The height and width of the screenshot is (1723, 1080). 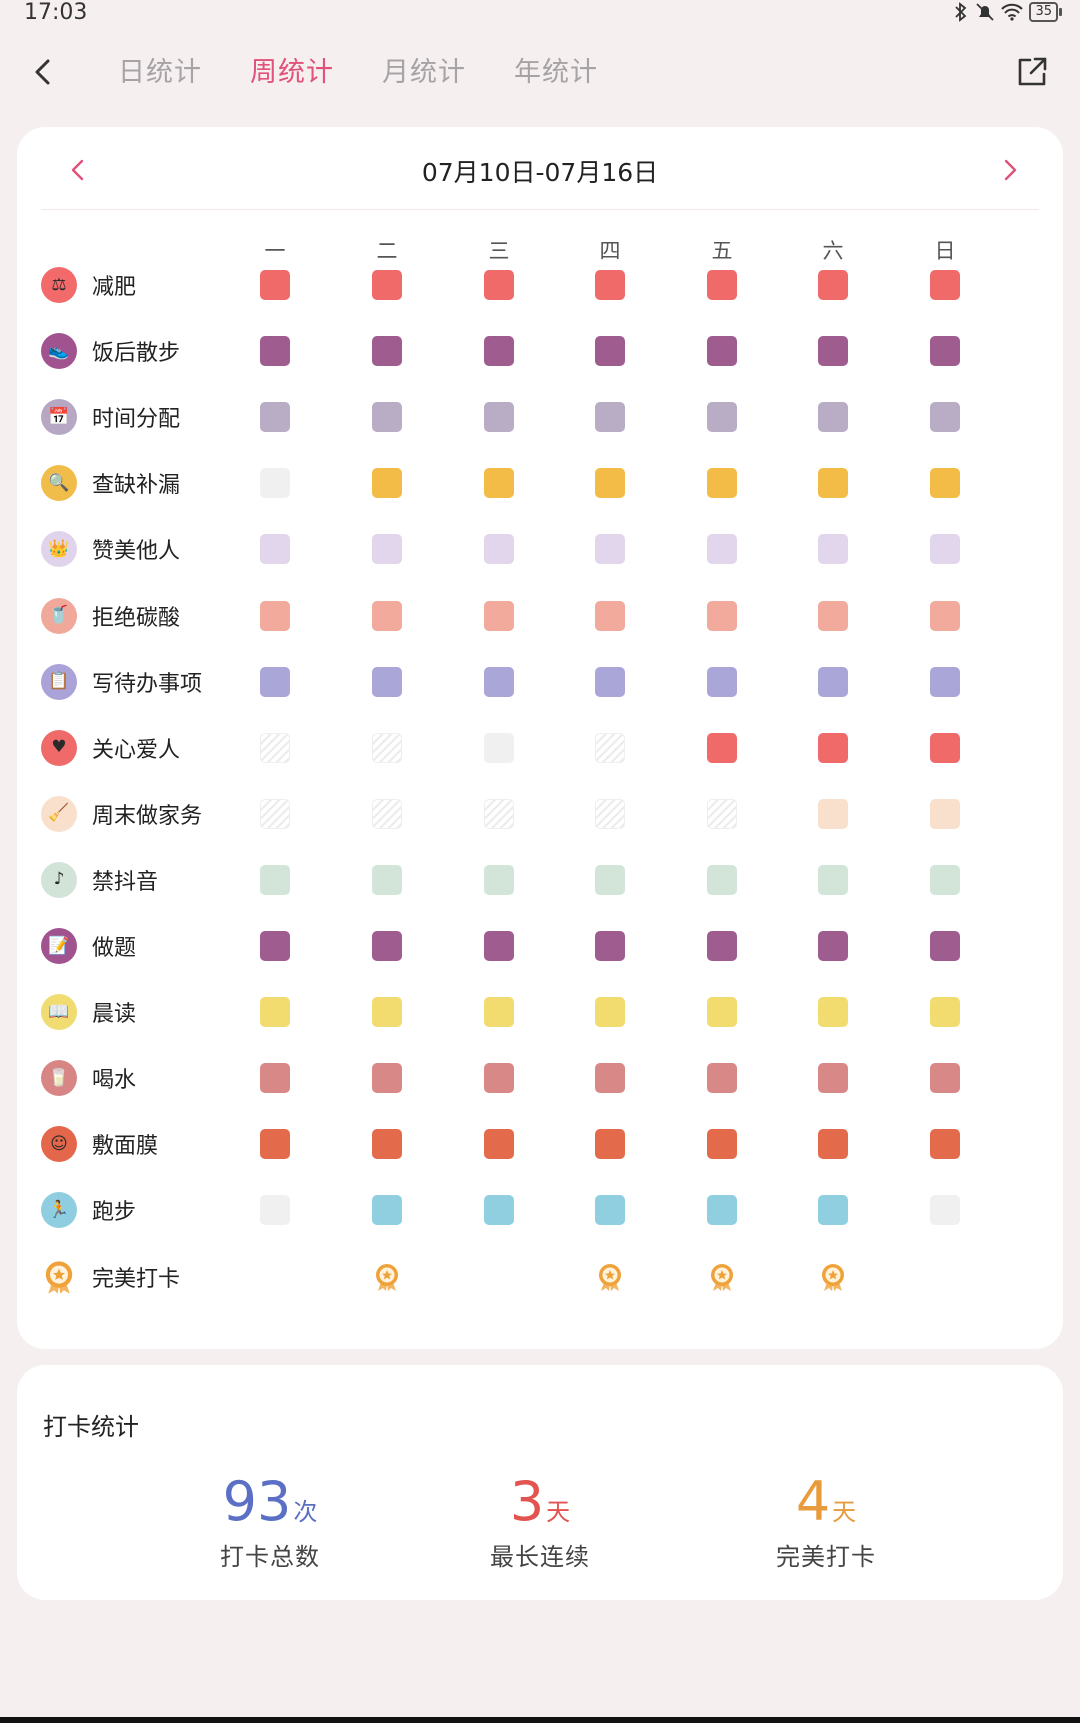 What do you see at coordinates (540, 549) in the screenshot?
I see `habit-row: 👑 赞美他人` at bounding box center [540, 549].